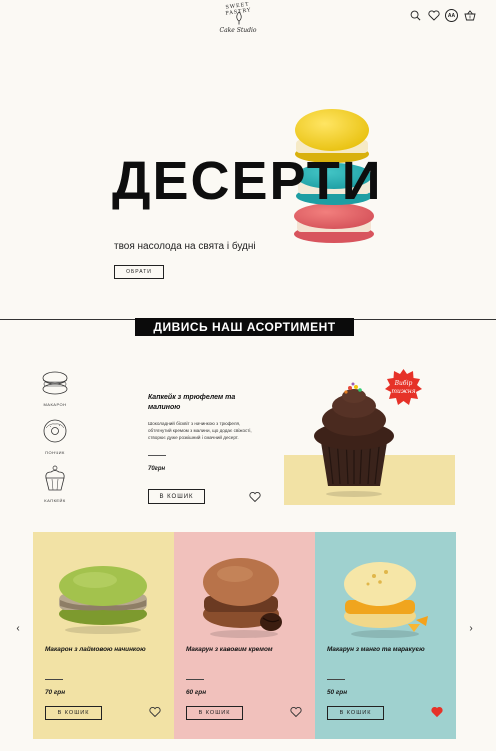  What do you see at coordinates (139, 272) in the screenshot?
I see `choose-button: ОБРАТИ` at bounding box center [139, 272].